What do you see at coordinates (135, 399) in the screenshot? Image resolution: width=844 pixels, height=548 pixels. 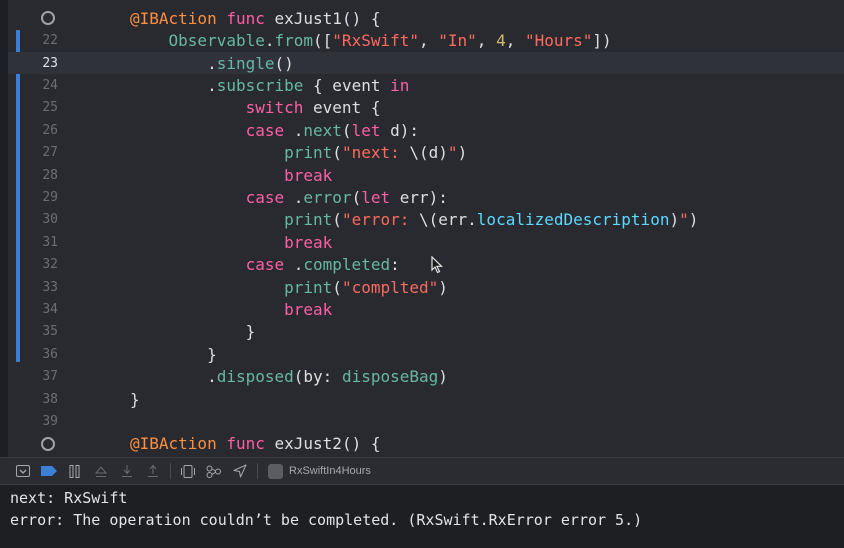 I see `code-token: }` at bounding box center [135, 399].